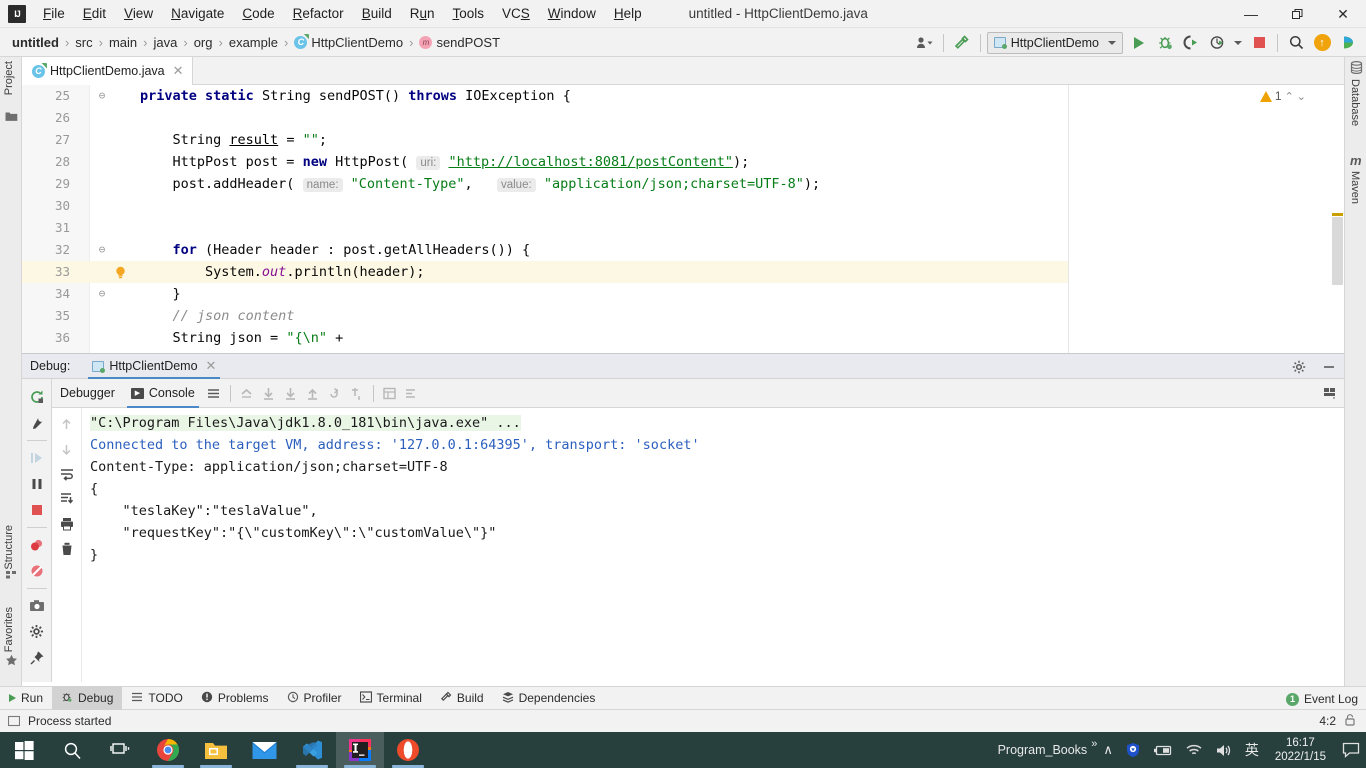 This screenshot has height=768, width=1366. What do you see at coordinates (357, 393) in the screenshot?
I see `run-to-cursor-icon` at bounding box center [357, 393].